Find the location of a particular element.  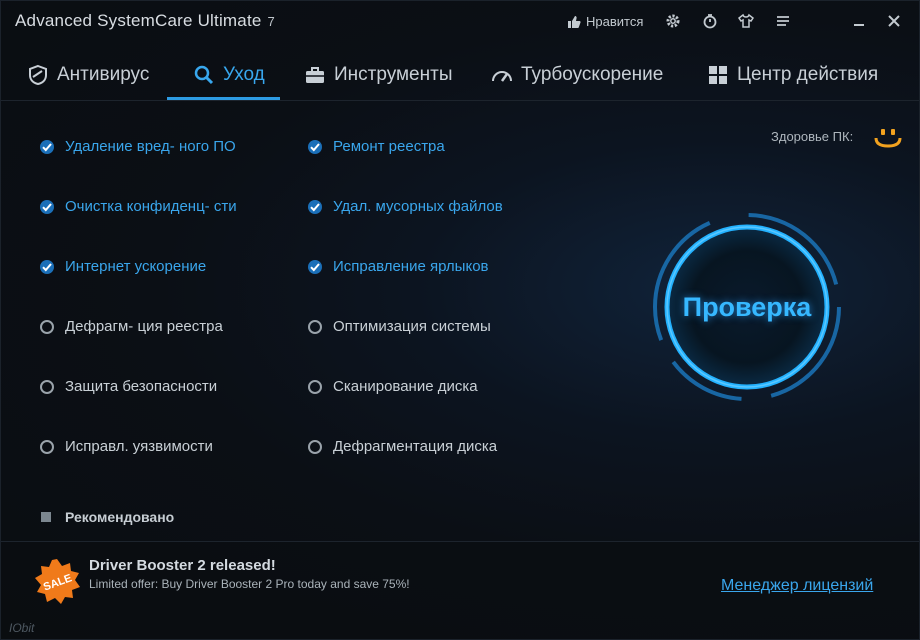

grid-icon is located at coordinates (718, 75).